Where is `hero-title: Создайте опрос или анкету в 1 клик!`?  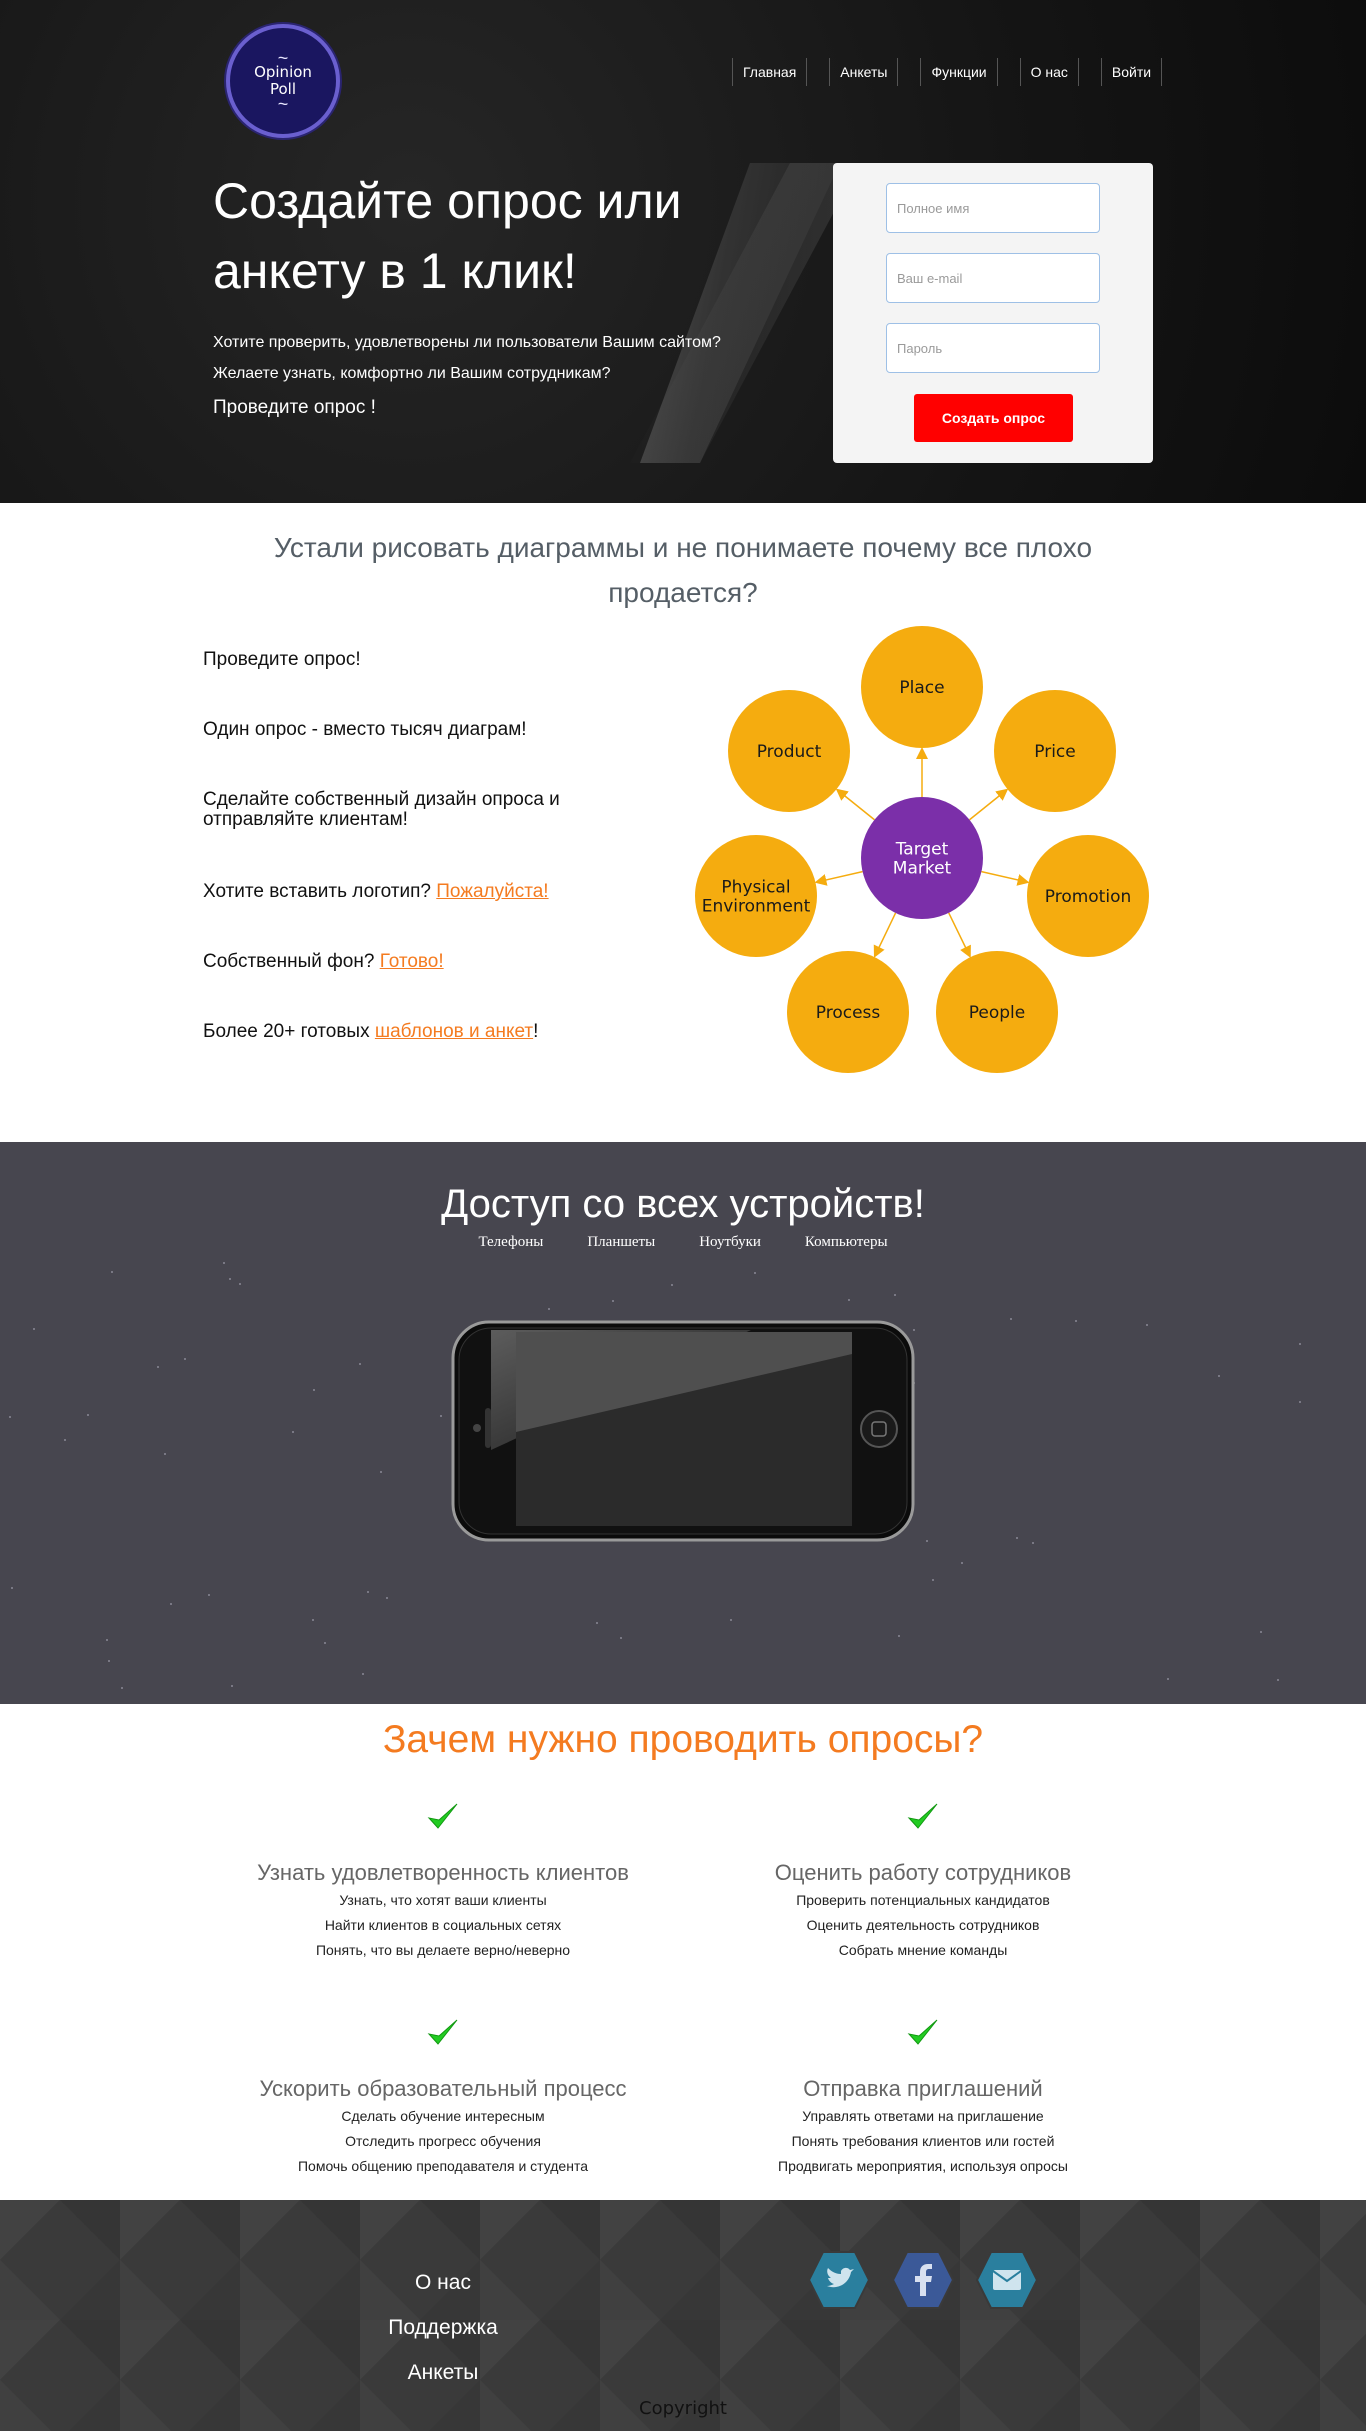 hero-title: Создайте опрос или анкету в 1 клик! is located at coordinates (447, 236).